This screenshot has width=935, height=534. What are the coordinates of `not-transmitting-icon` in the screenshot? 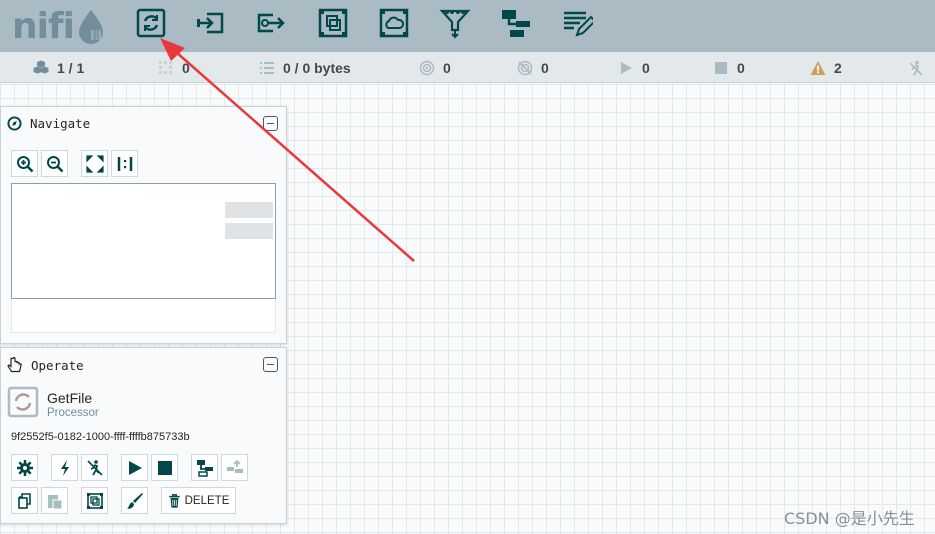 It's located at (525, 67).